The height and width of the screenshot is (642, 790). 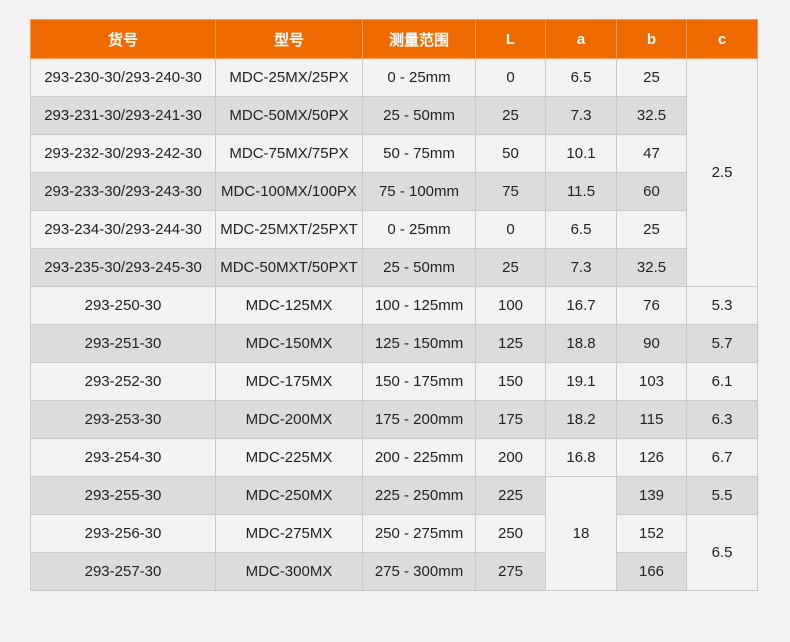 I want to click on cell-c: 5.5, so click(x=722, y=495).